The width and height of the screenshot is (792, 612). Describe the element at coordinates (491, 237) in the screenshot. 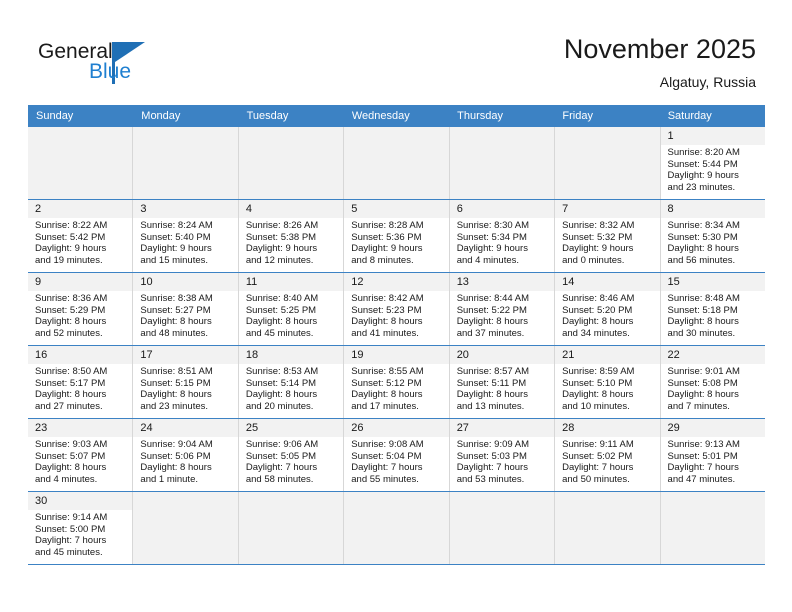

I see `day-sunset-text: Sunset: 5:34 PM` at that location.